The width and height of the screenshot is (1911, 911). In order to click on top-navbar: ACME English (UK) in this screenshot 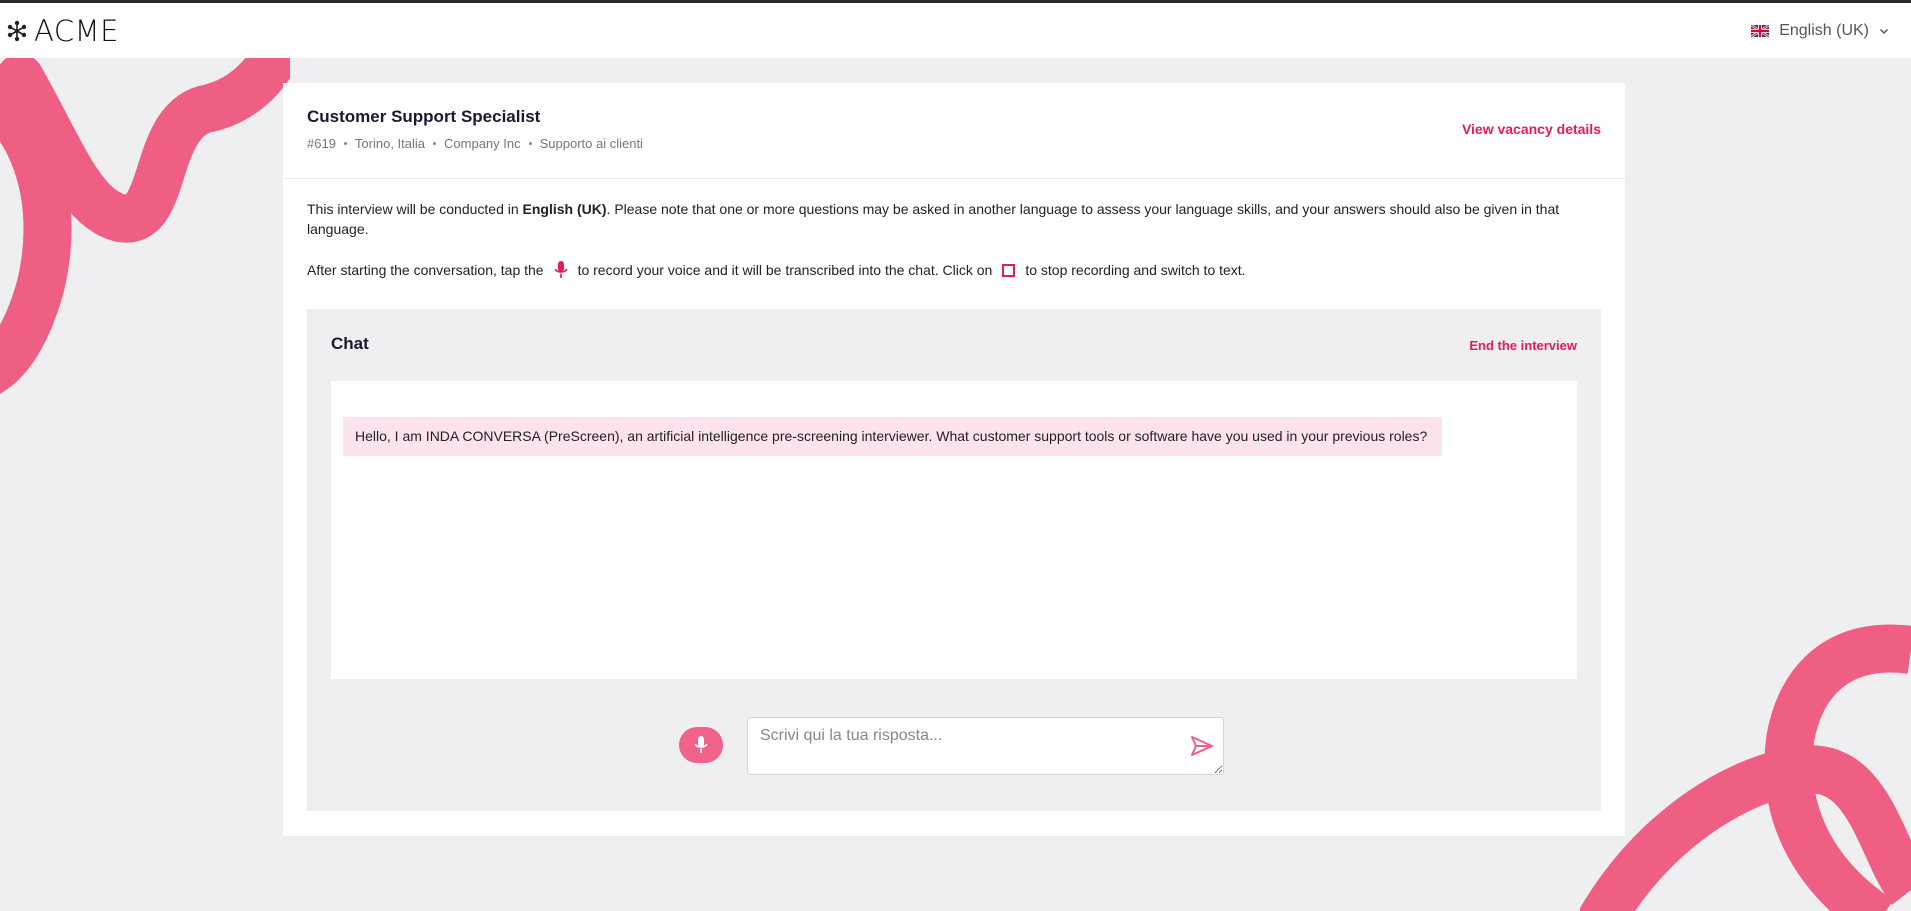, I will do `click(955, 30)`.